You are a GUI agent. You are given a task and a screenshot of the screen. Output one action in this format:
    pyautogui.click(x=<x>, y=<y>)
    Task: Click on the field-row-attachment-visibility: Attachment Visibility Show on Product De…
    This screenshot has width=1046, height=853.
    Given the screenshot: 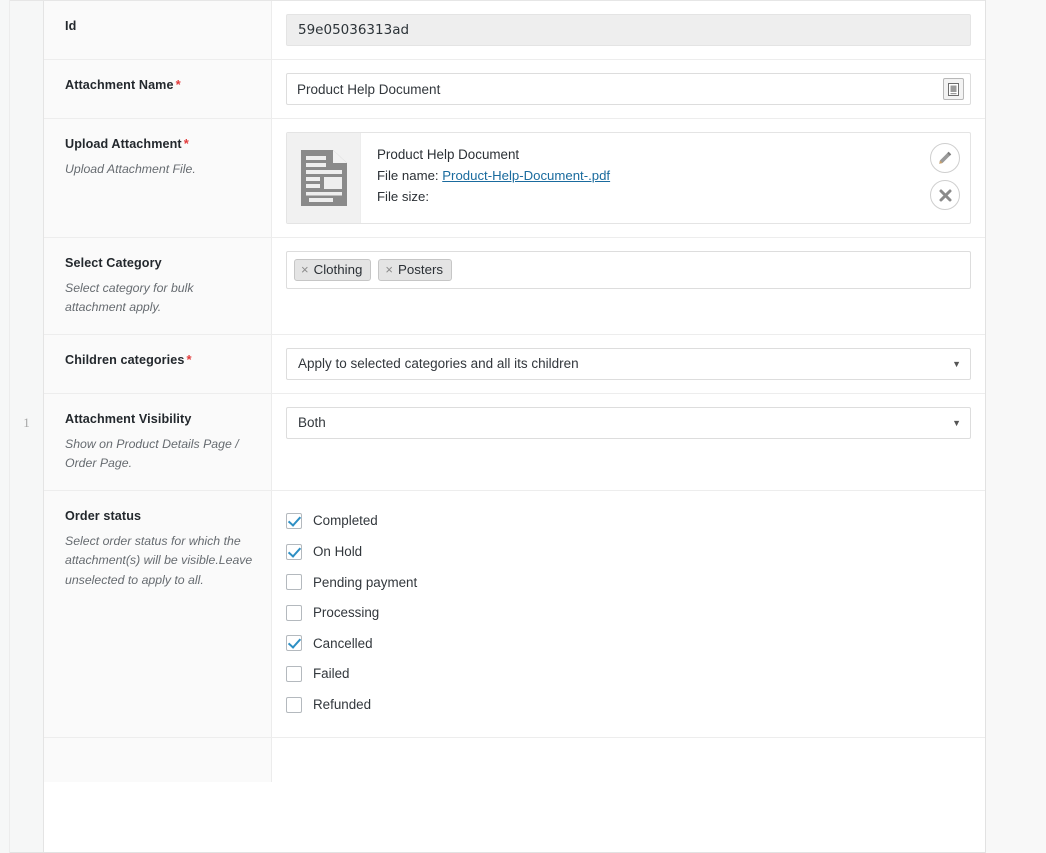 What is the action you would take?
    pyautogui.click(x=514, y=442)
    